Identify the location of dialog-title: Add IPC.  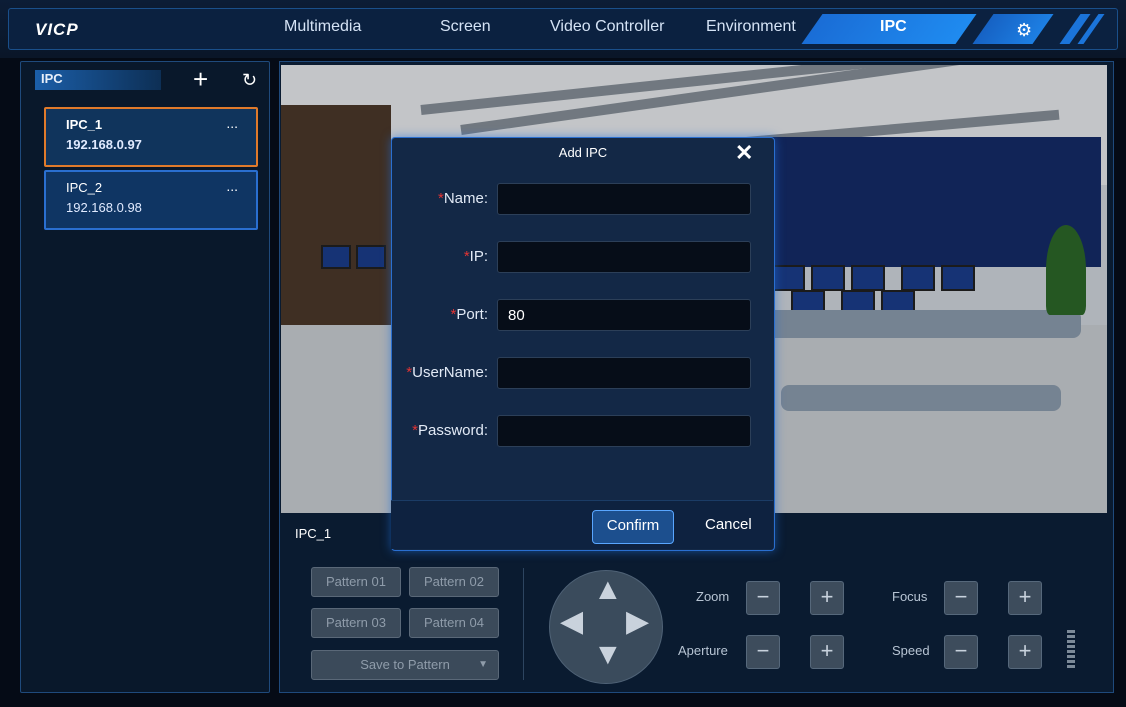
(583, 152).